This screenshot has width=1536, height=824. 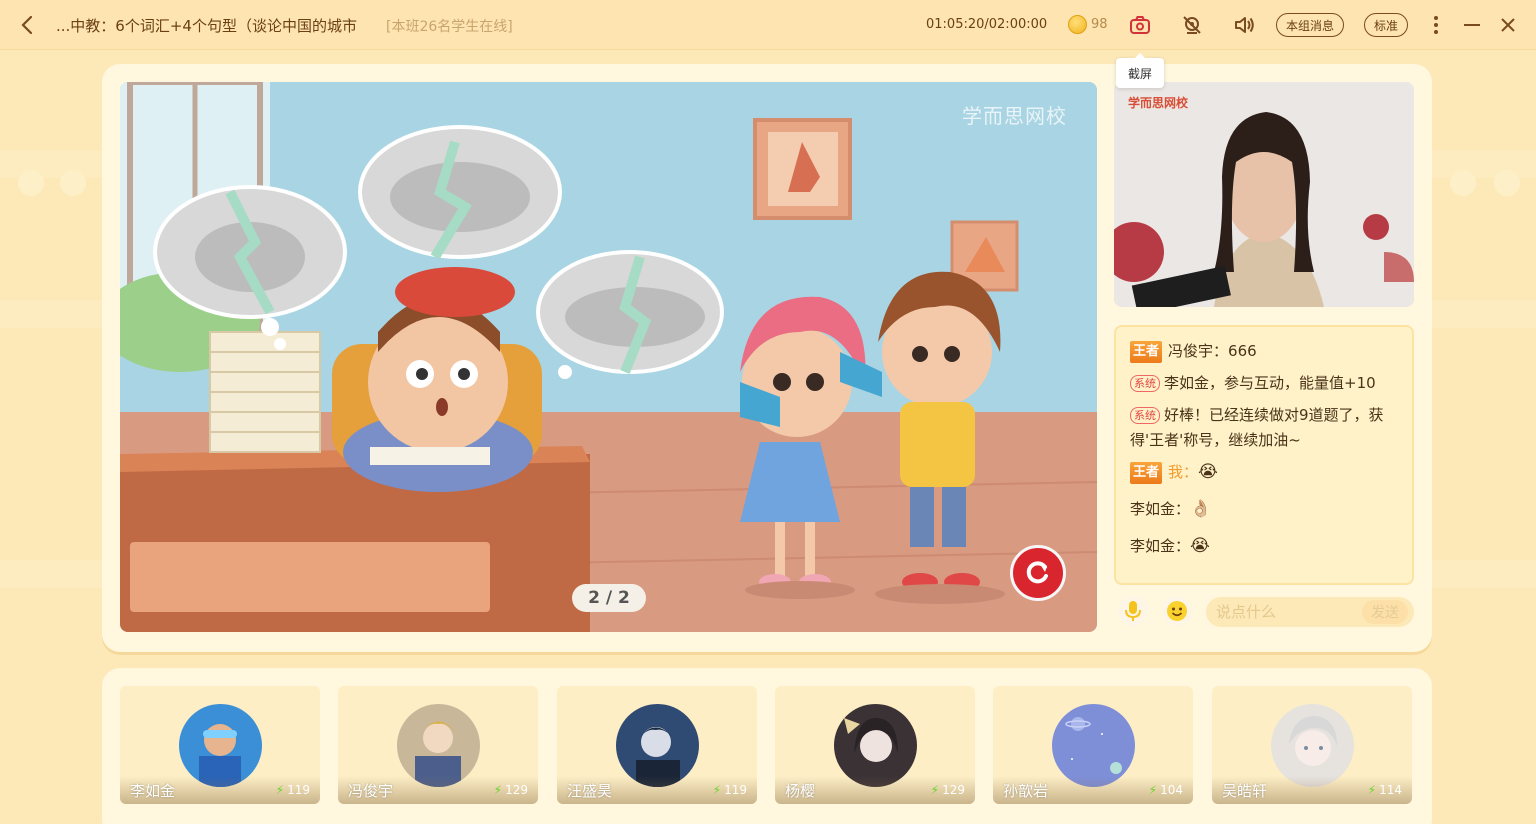 I want to click on student-card: 吴皓轩 ⚡ 114, so click(x=1312, y=745).